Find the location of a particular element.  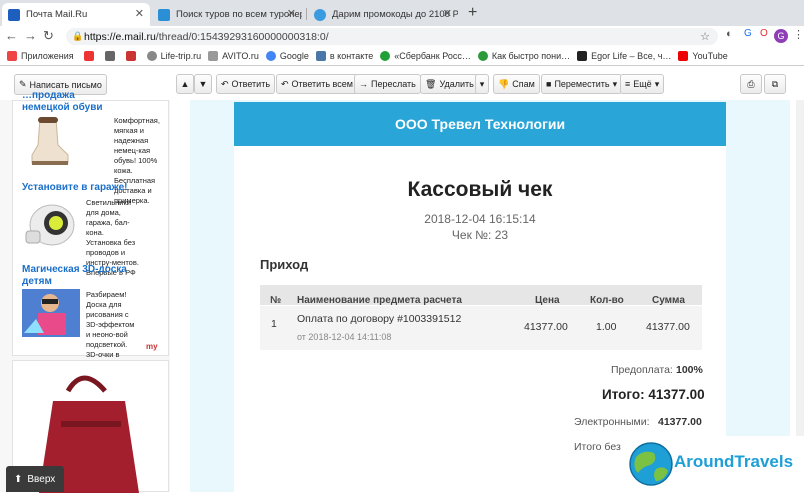

receipt-header: ООО Тревел Технологии is located at coordinates (480, 124).